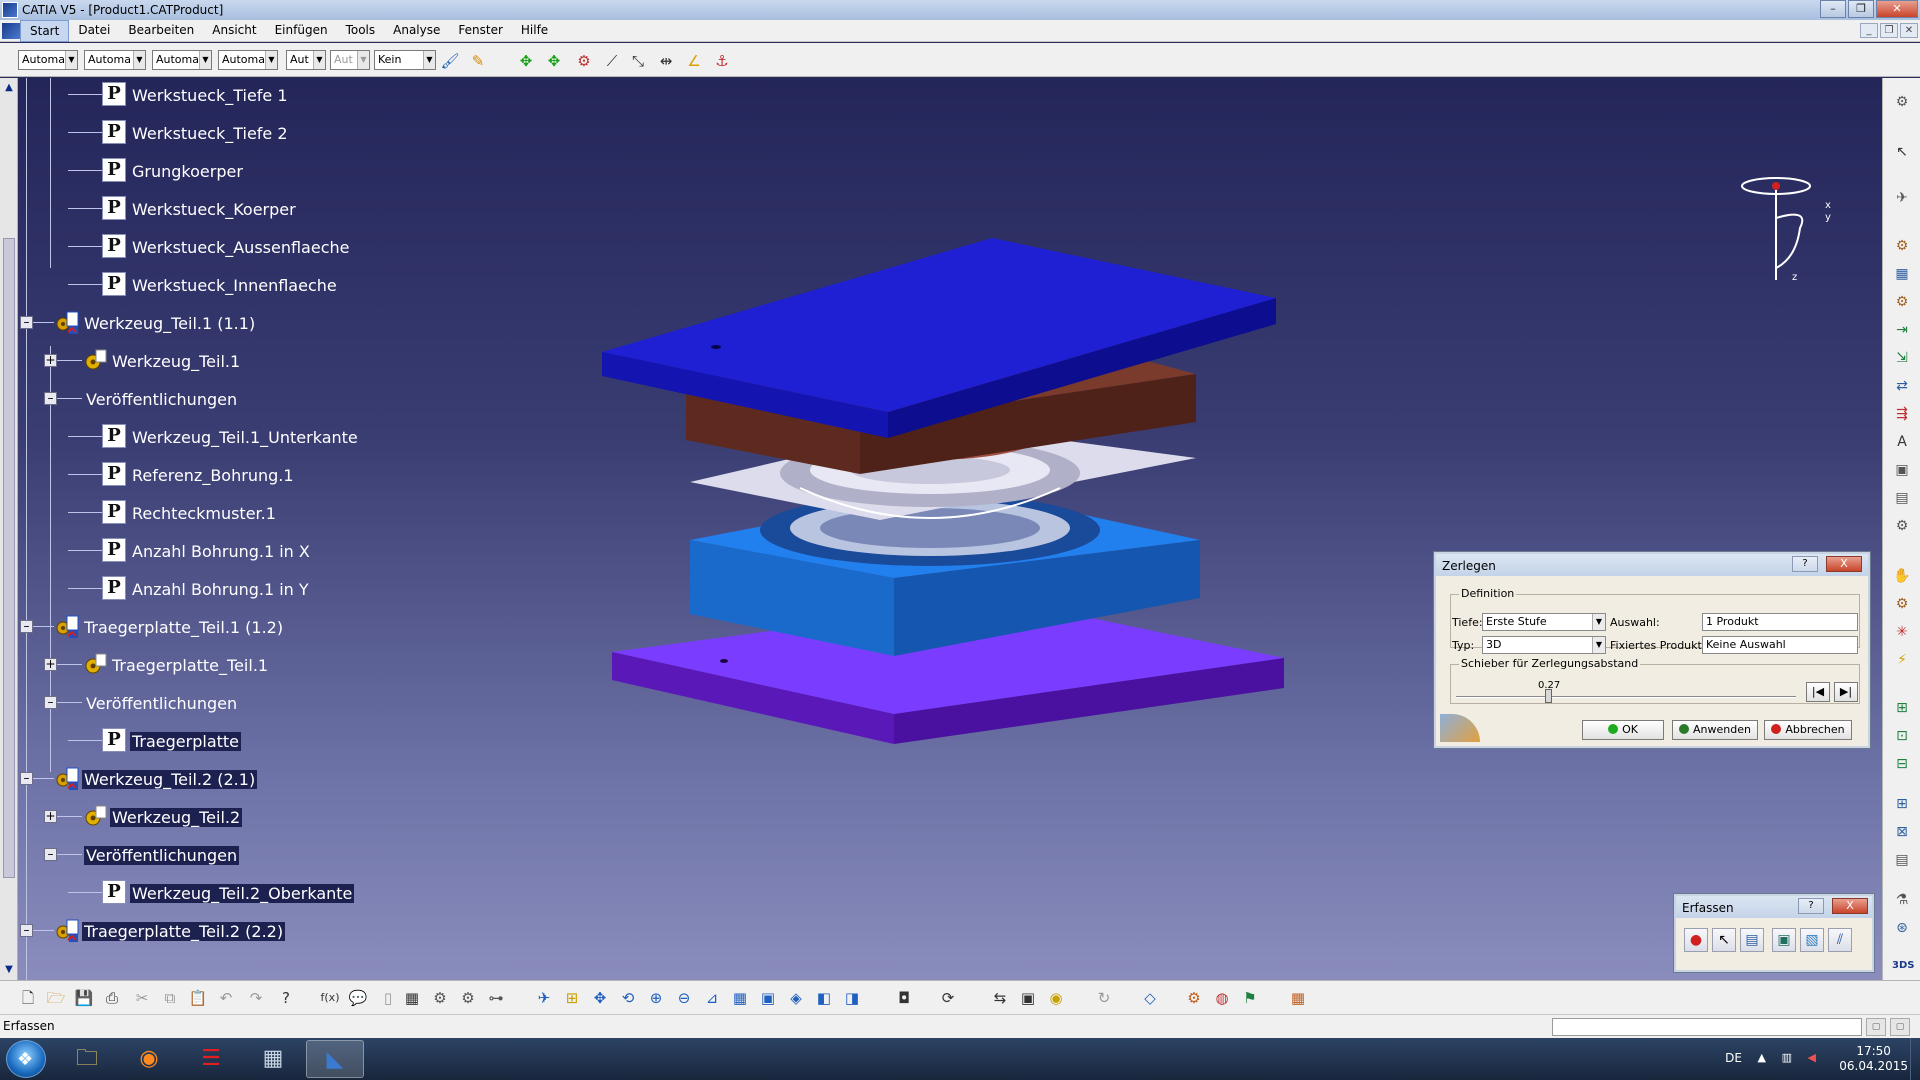 Image resolution: width=1920 pixels, height=1080 pixels. I want to click on swap-icon: ◨, so click(852, 998).